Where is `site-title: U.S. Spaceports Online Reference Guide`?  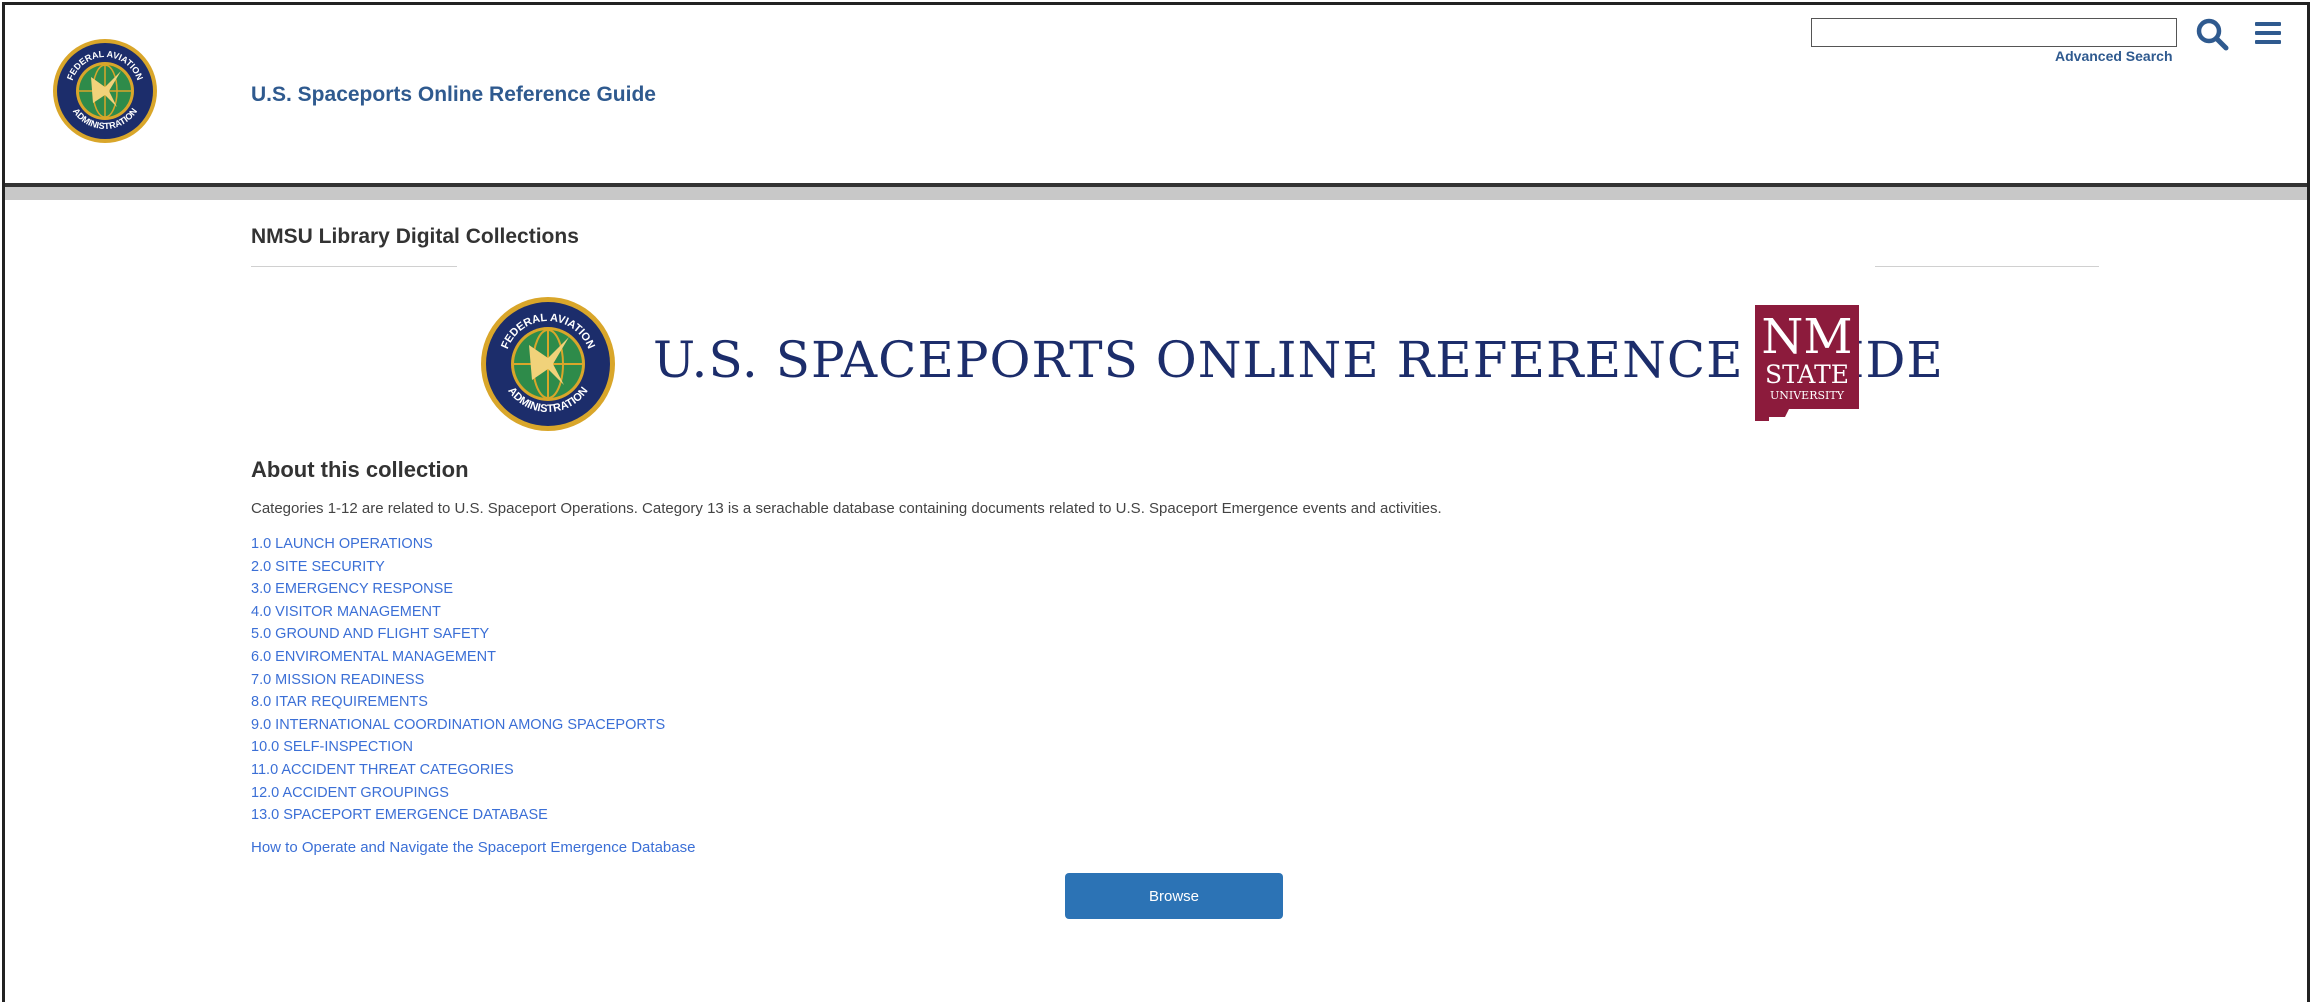 site-title: U.S. Spaceports Online Reference Guide is located at coordinates (453, 95).